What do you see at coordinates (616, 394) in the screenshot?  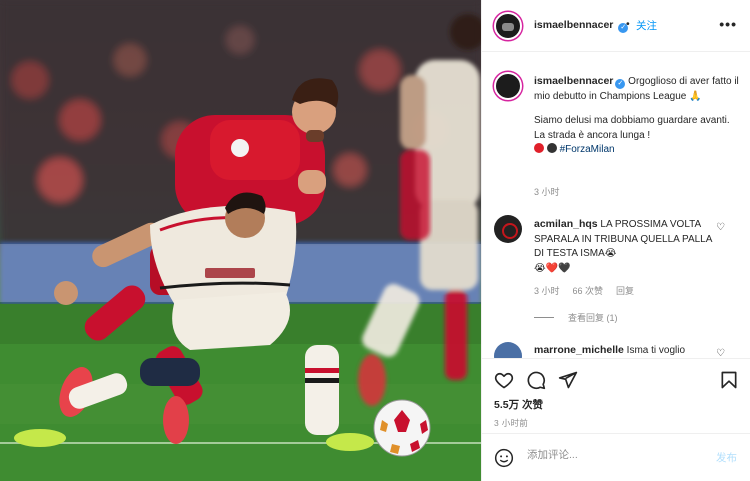 I see `post-actions: 5.5万 次赞 3 小时前` at bounding box center [616, 394].